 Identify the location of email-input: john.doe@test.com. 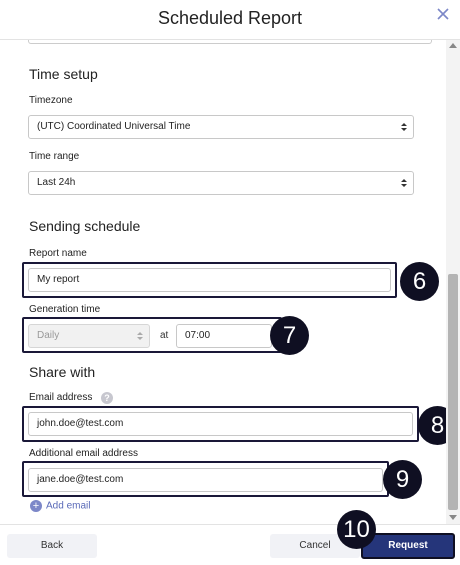
(220, 424).